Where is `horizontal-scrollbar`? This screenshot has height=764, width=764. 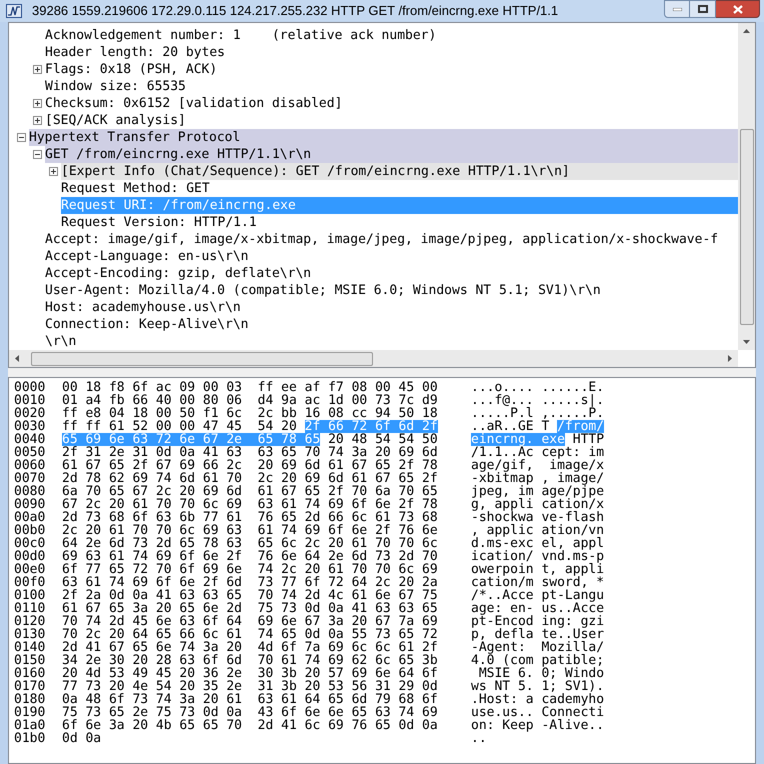
horizontal-scrollbar is located at coordinates (373, 358).